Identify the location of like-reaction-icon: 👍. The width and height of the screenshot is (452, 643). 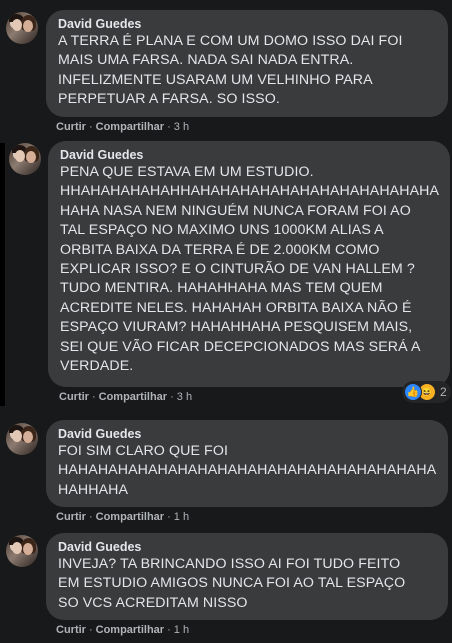
(413, 392).